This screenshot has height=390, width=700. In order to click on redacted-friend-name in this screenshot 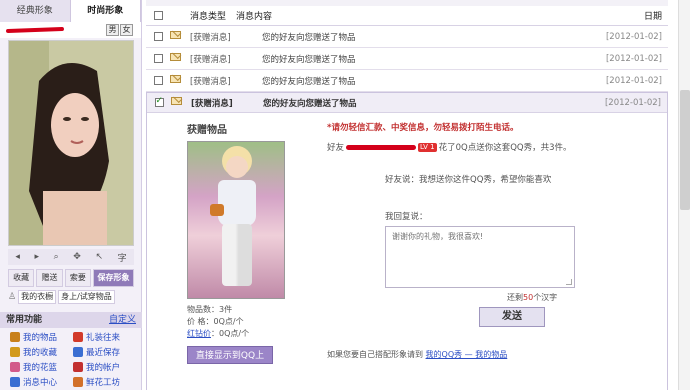, I will do `click(381, 147)`.